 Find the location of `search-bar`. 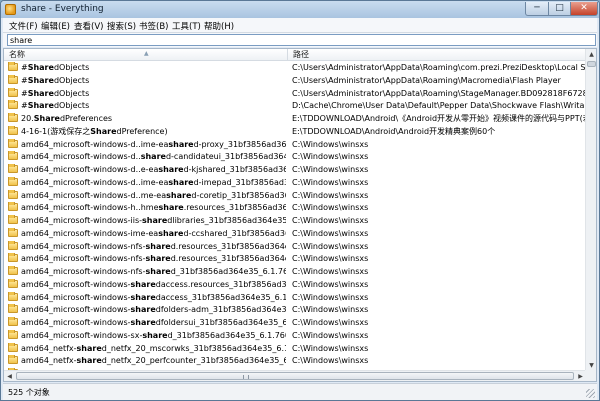

search-bar is located at coordinates (300, 40).